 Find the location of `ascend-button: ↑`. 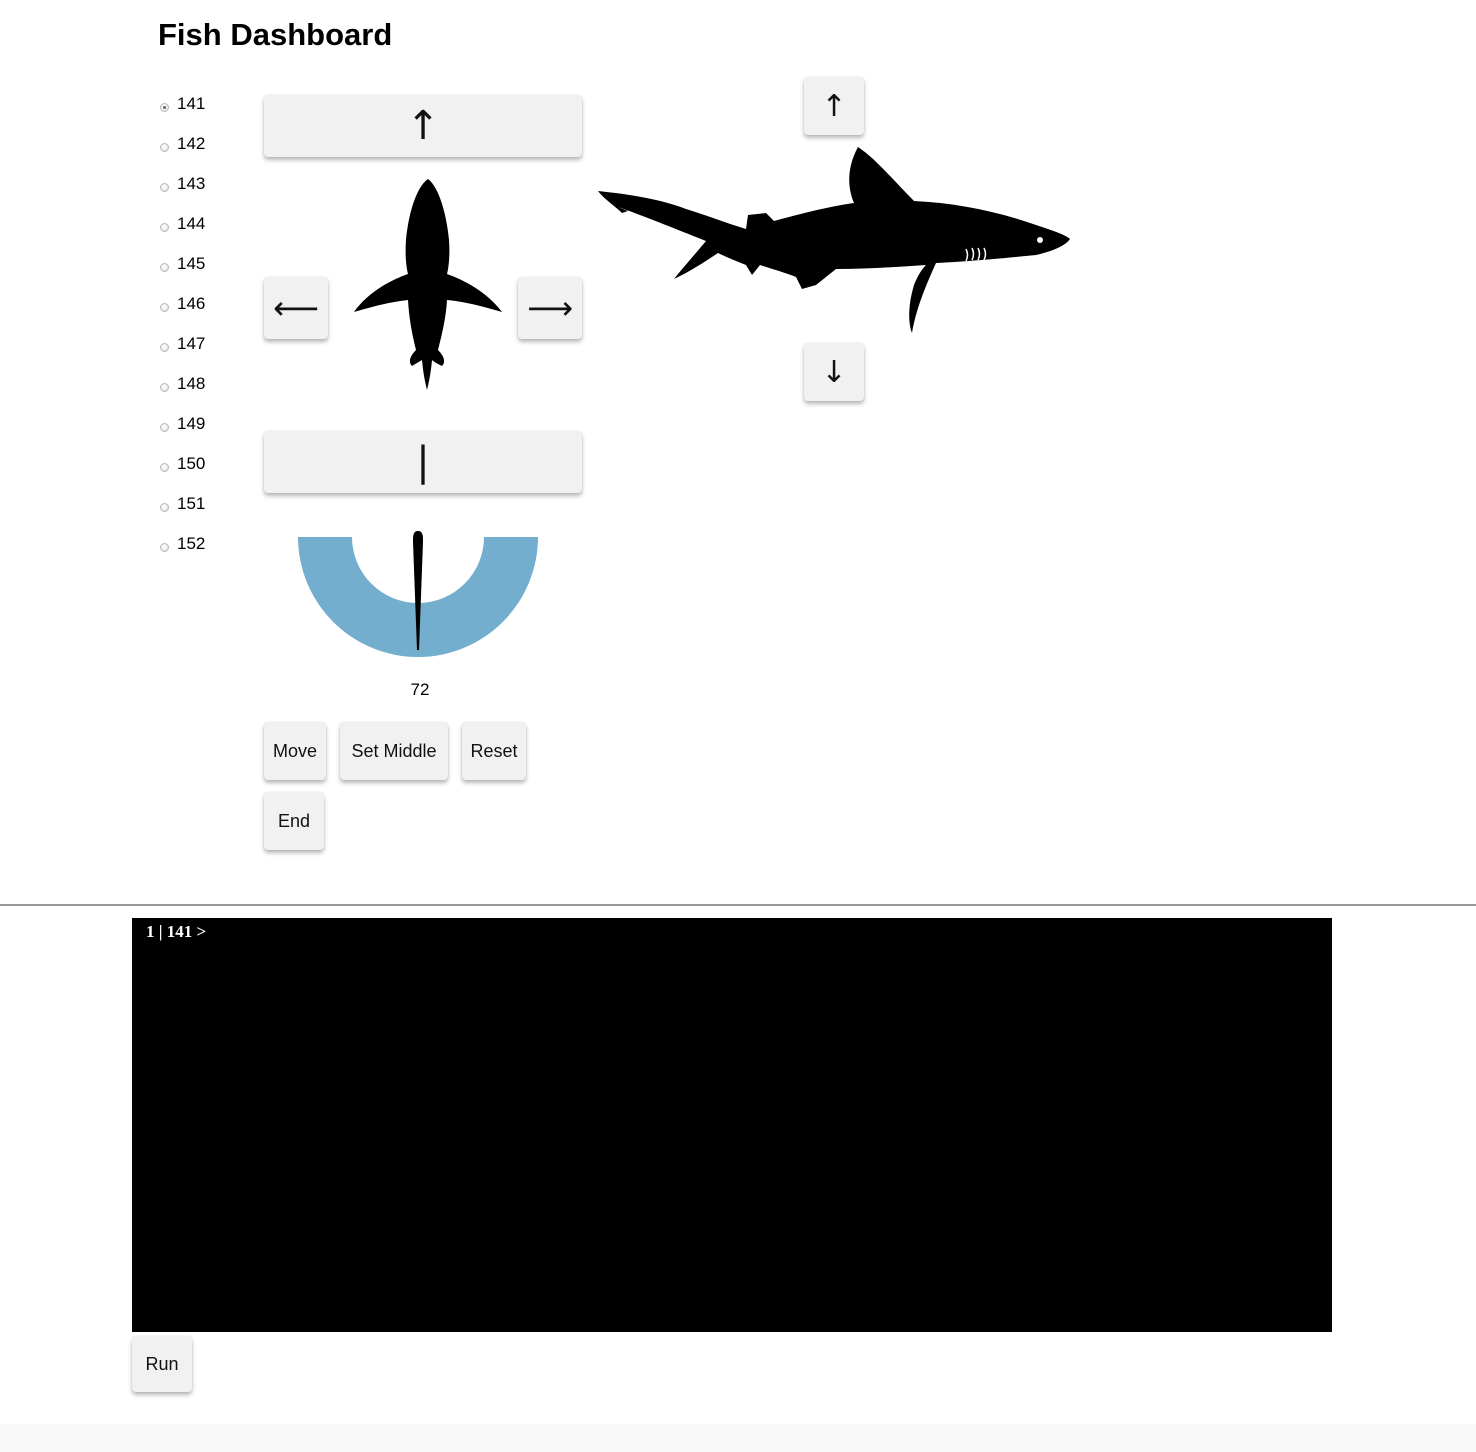

ascend-button: ↑ is located at coordinates (834, 106).